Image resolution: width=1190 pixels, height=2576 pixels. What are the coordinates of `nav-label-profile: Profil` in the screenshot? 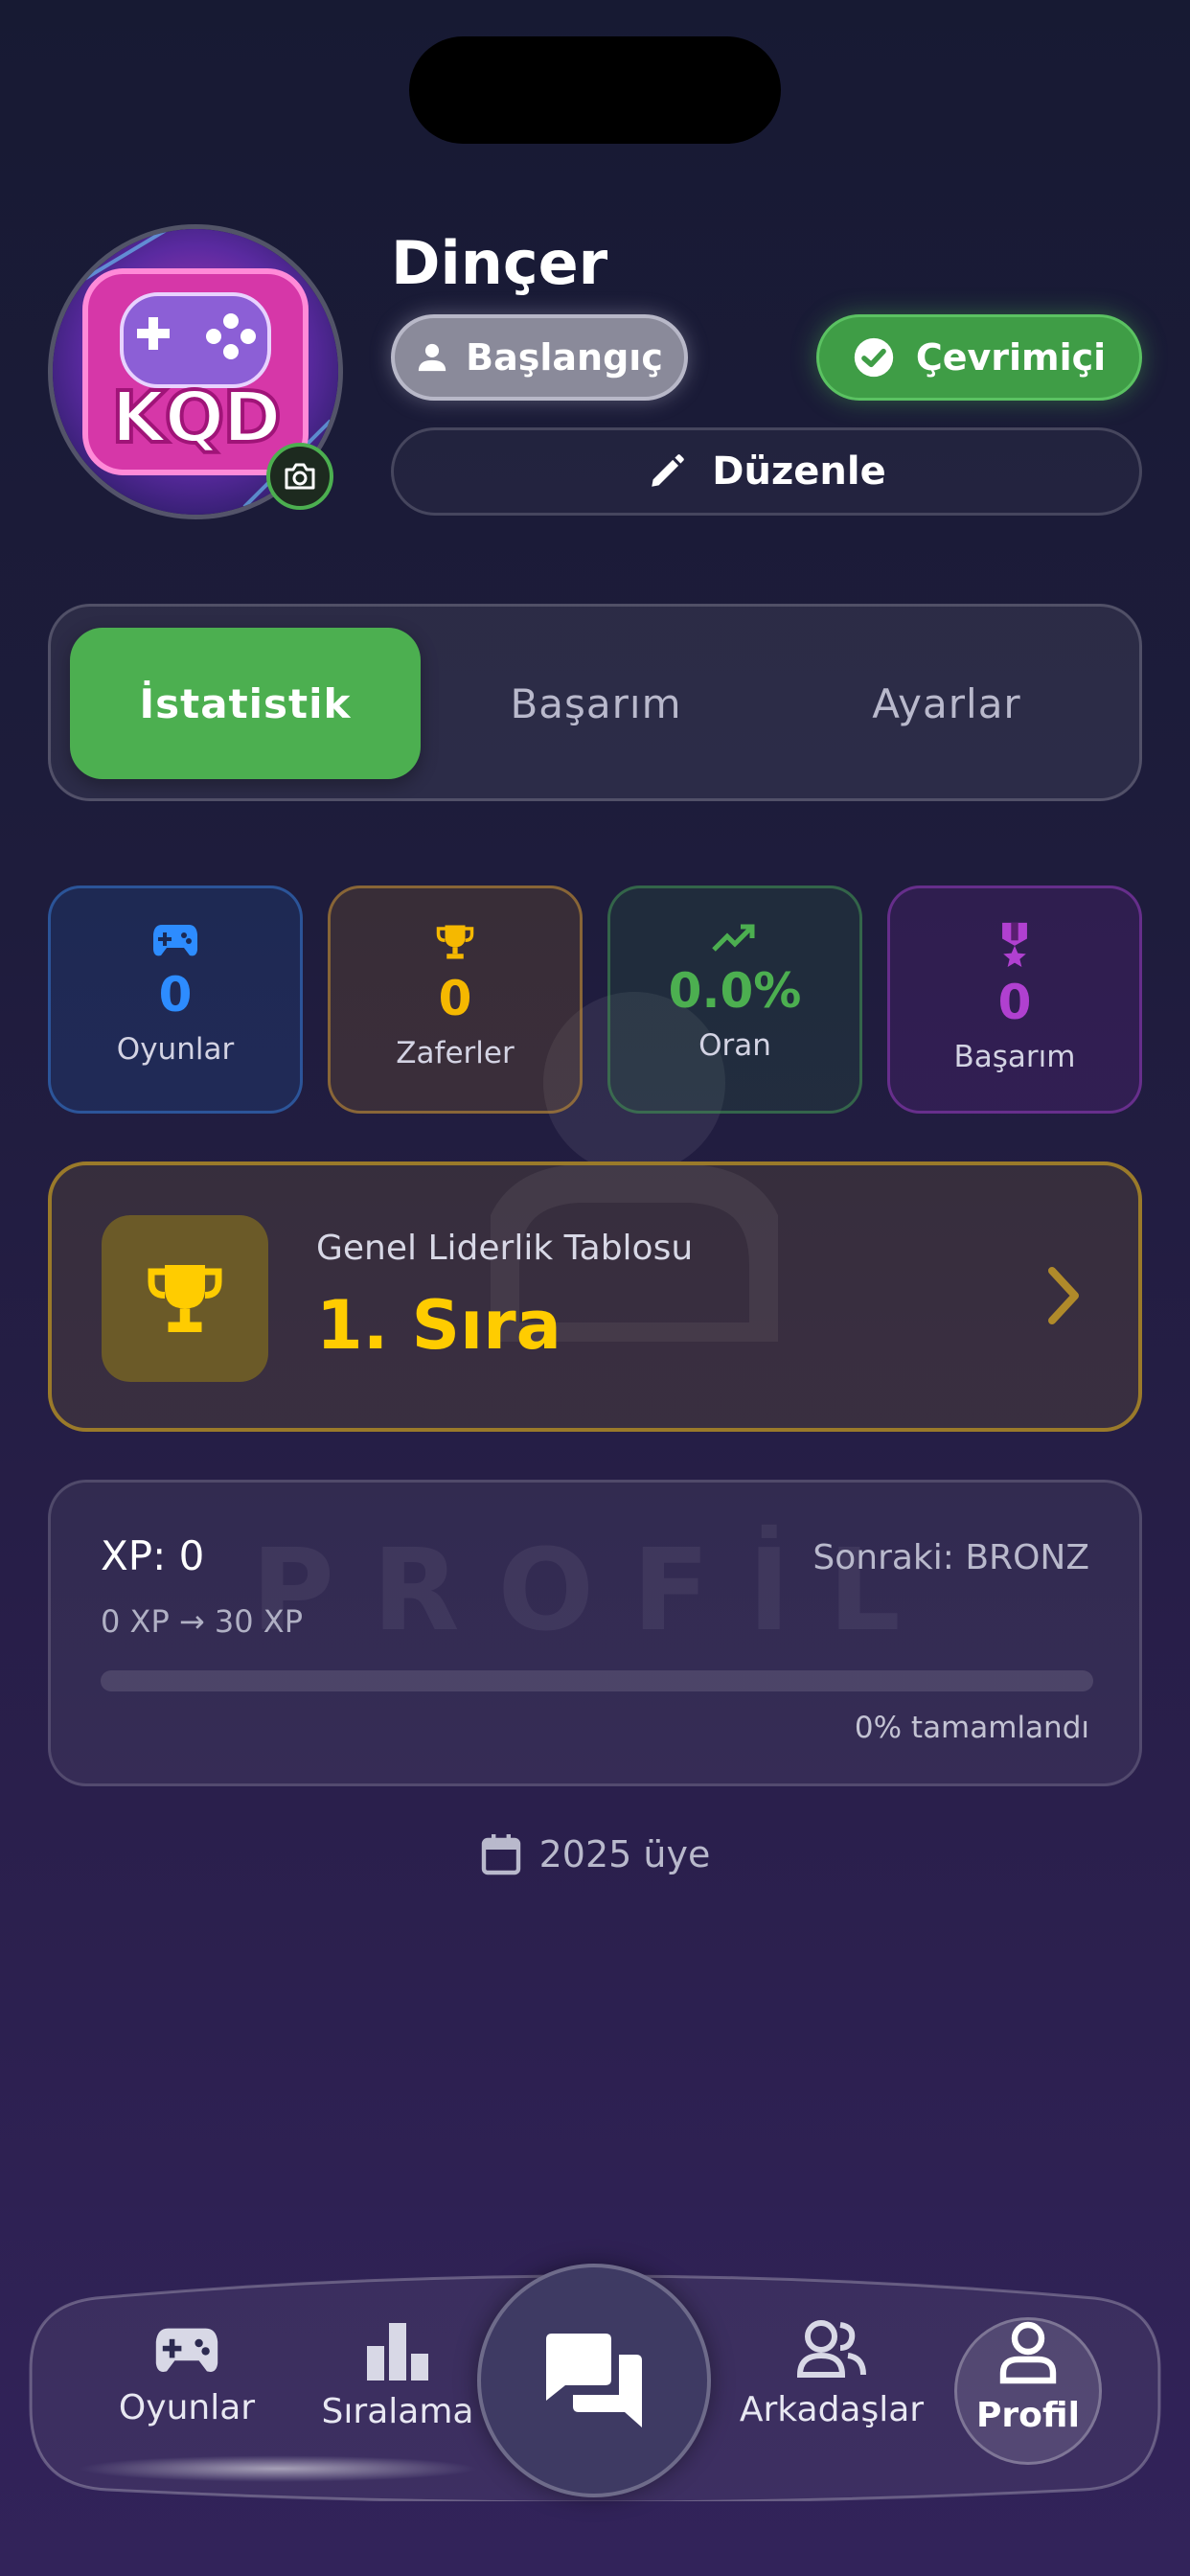 It's located at (1028, 2415).